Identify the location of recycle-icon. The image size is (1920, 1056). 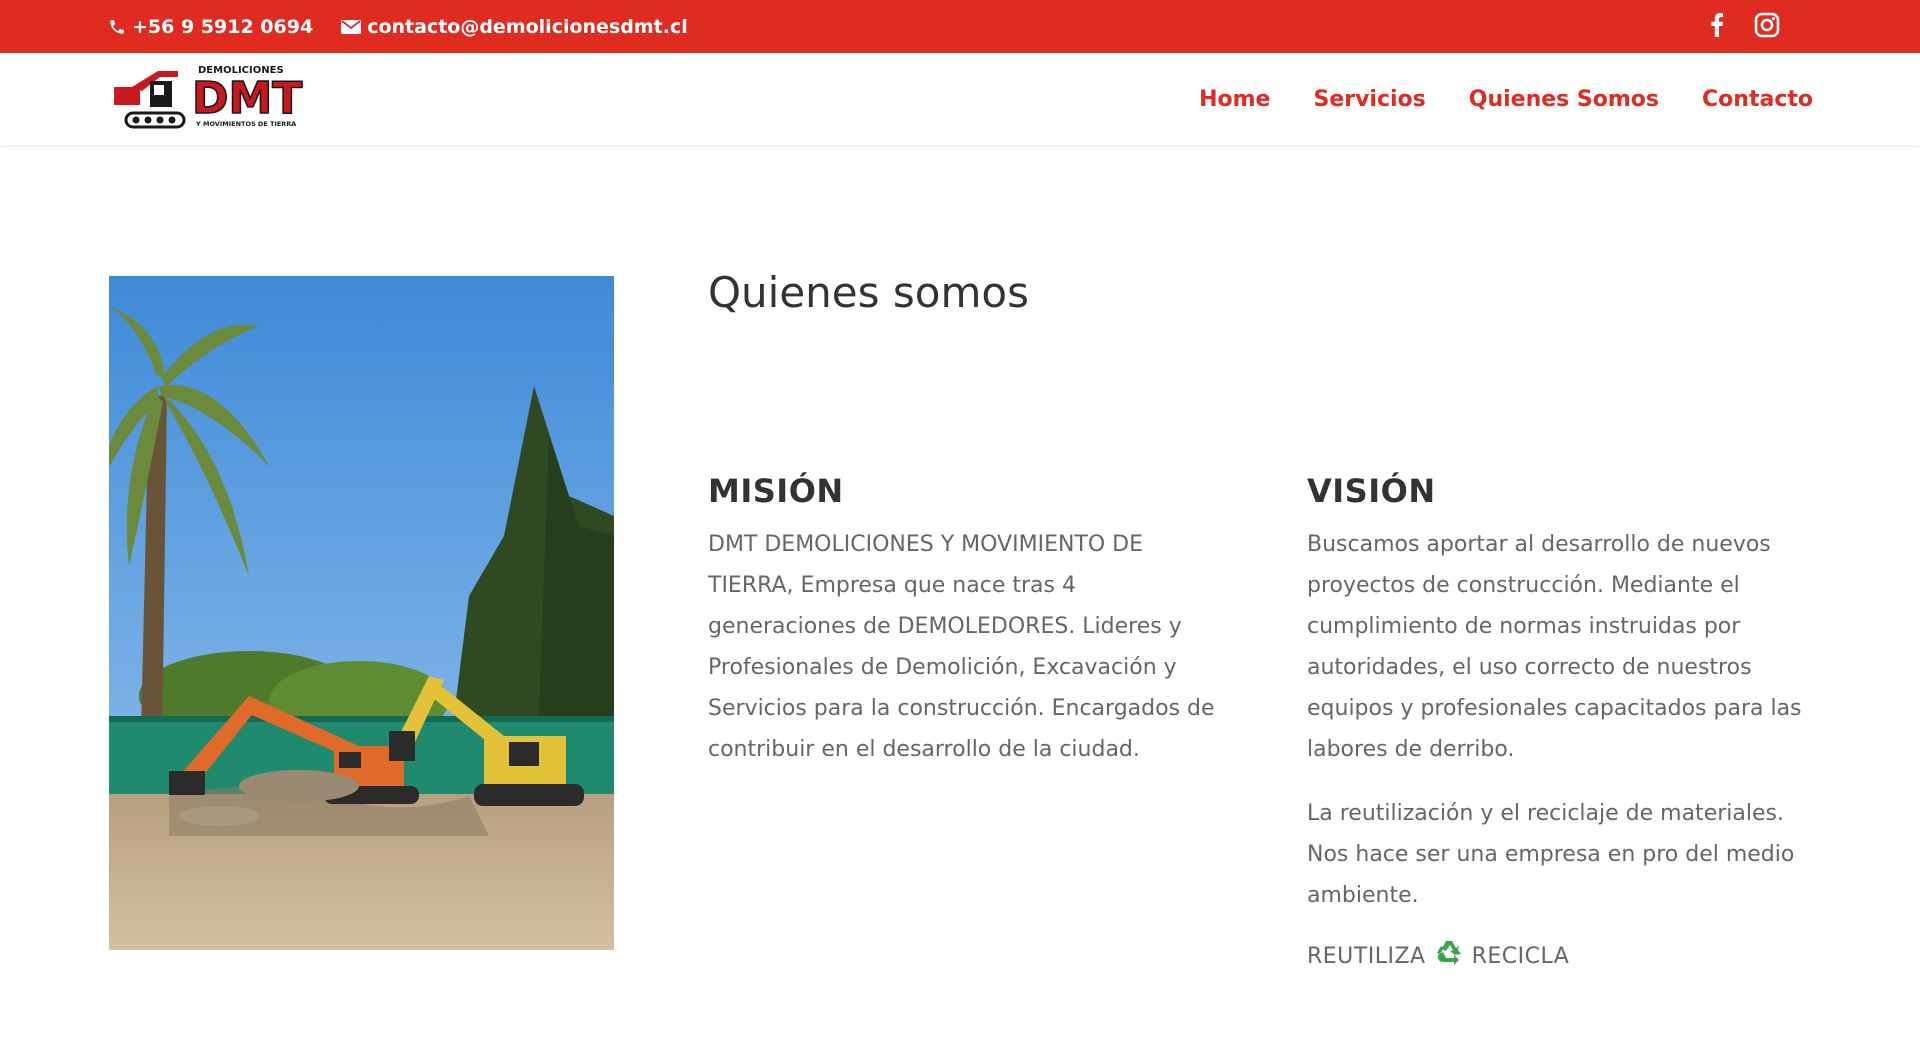
(1449, 956).